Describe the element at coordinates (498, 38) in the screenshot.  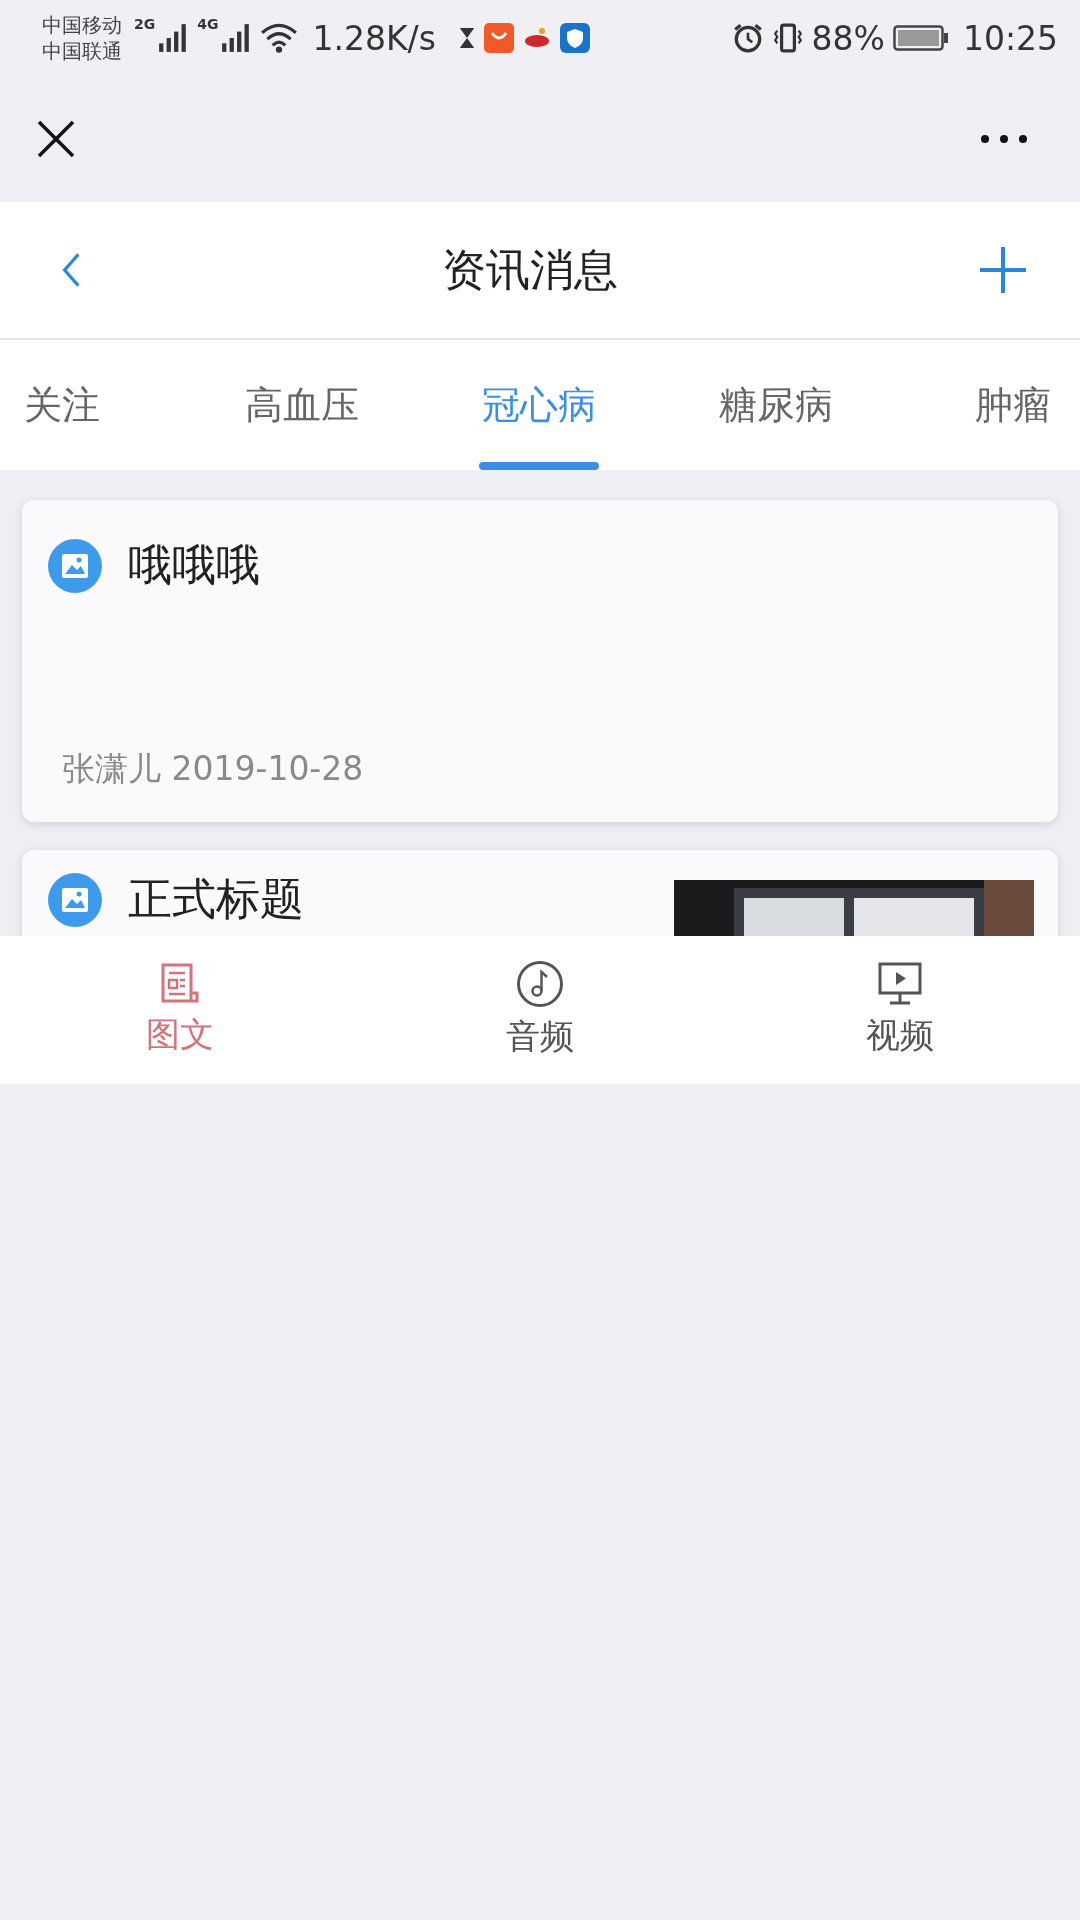
I see `app-notification-icon` at that location.